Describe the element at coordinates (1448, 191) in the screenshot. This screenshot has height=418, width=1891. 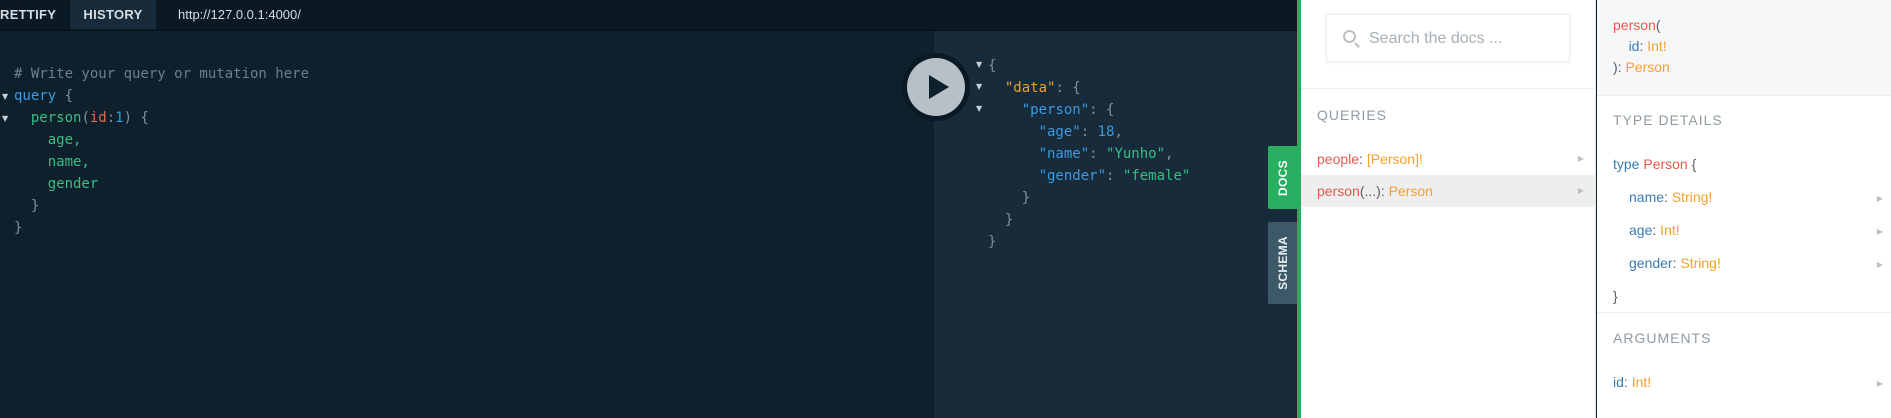
I see `query-item-person: person(...): Person ▶` at that location.